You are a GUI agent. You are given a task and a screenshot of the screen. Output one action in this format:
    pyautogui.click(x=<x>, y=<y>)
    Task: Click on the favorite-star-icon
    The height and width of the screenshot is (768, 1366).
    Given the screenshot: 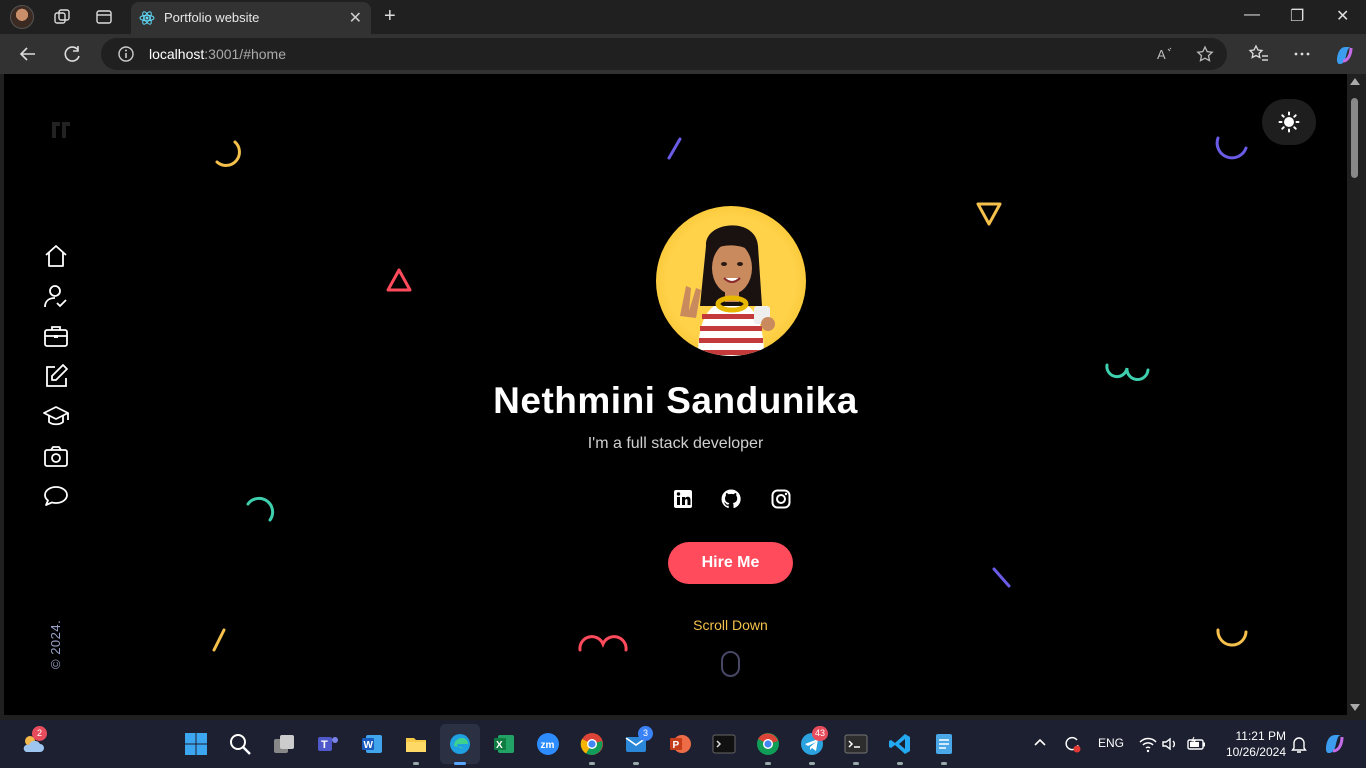 What is the action you would take?
    pyautogui.click(x=1205, y=54)
    